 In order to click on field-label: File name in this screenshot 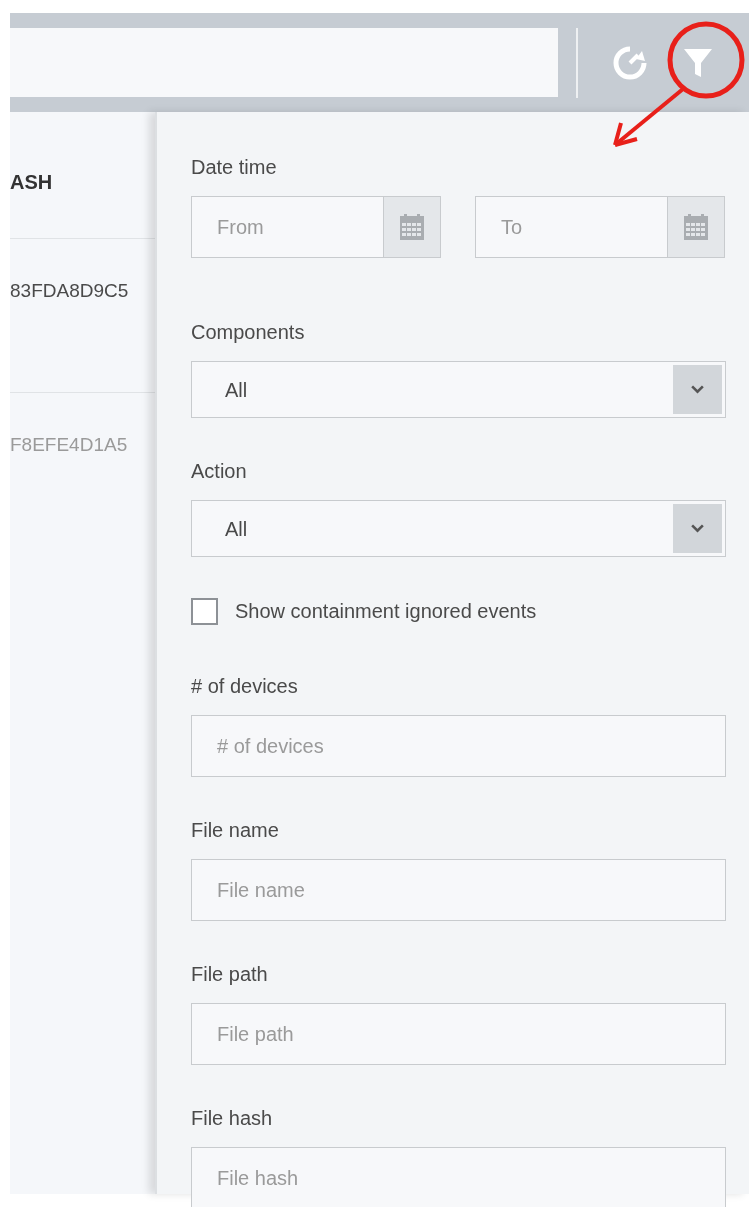, I will do `click(235, 830)`.